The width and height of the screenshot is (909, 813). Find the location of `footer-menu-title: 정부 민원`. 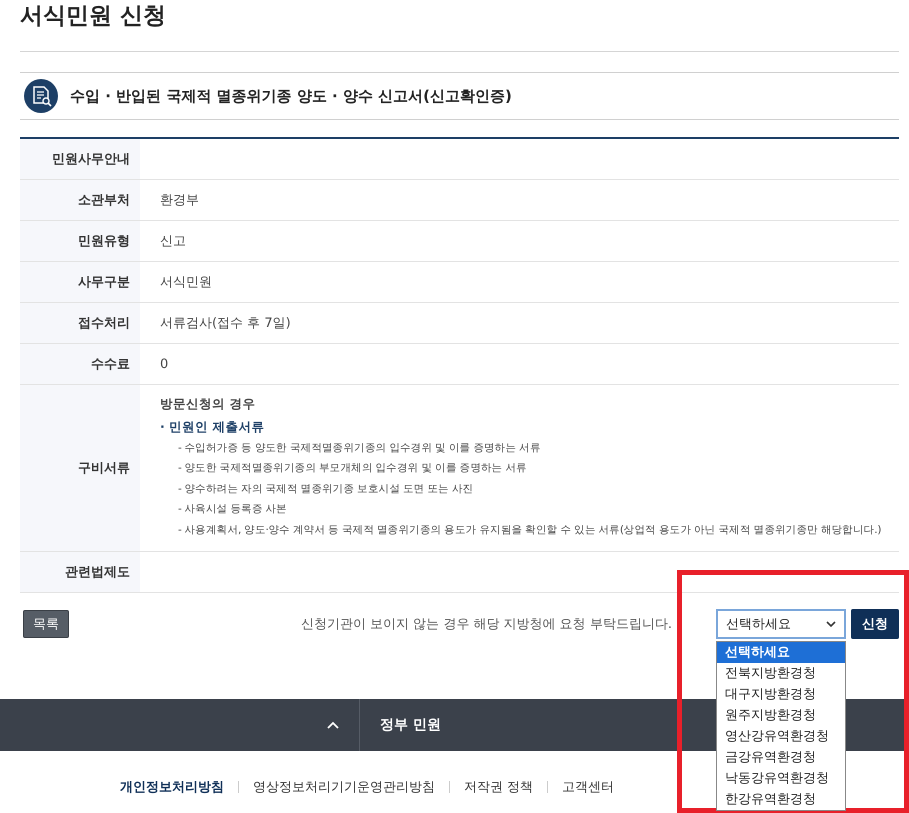

footer-menu-title: 정부 민원 is located at coordinates (410, 725).